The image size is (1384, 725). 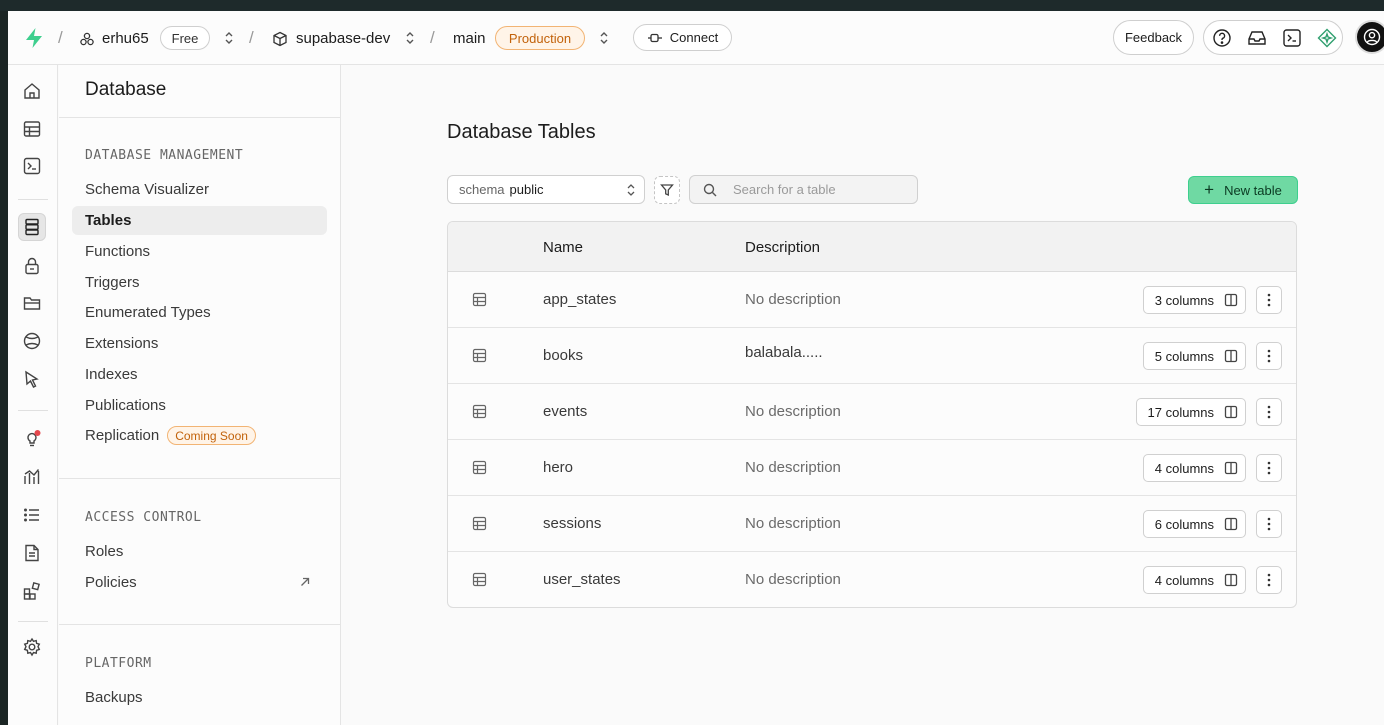 I want to click on sidebar-item-functions: Functions, so click(x=199, y=251).